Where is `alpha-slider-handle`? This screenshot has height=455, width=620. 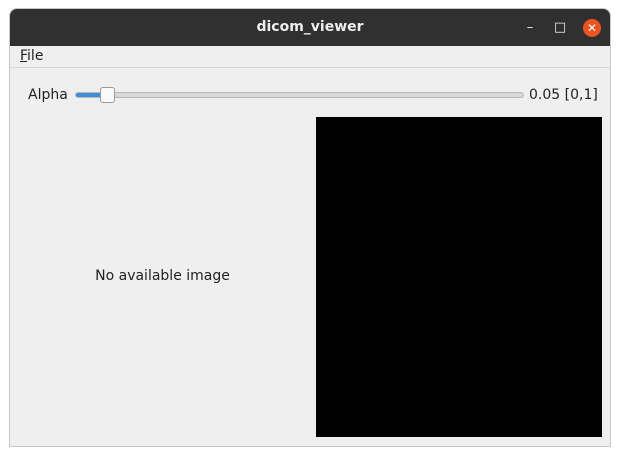
alpha-slider-handle is located at coordinates (108, 95).